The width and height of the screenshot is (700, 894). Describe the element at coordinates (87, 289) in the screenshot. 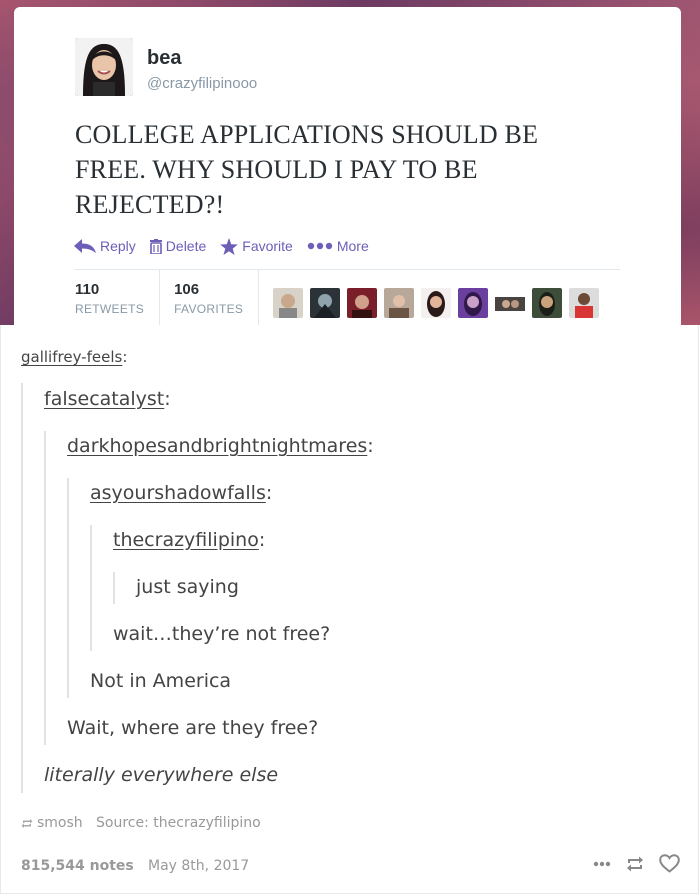

I see `retweets-count: 110` at that location.